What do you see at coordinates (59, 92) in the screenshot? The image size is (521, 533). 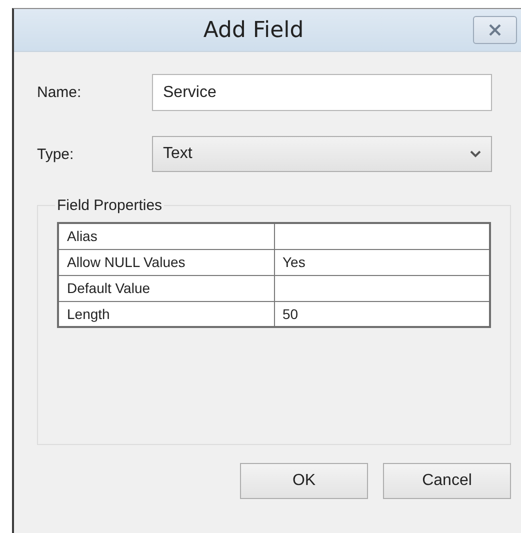 I see `field-label: Name:` at bounding box center [59, 92].